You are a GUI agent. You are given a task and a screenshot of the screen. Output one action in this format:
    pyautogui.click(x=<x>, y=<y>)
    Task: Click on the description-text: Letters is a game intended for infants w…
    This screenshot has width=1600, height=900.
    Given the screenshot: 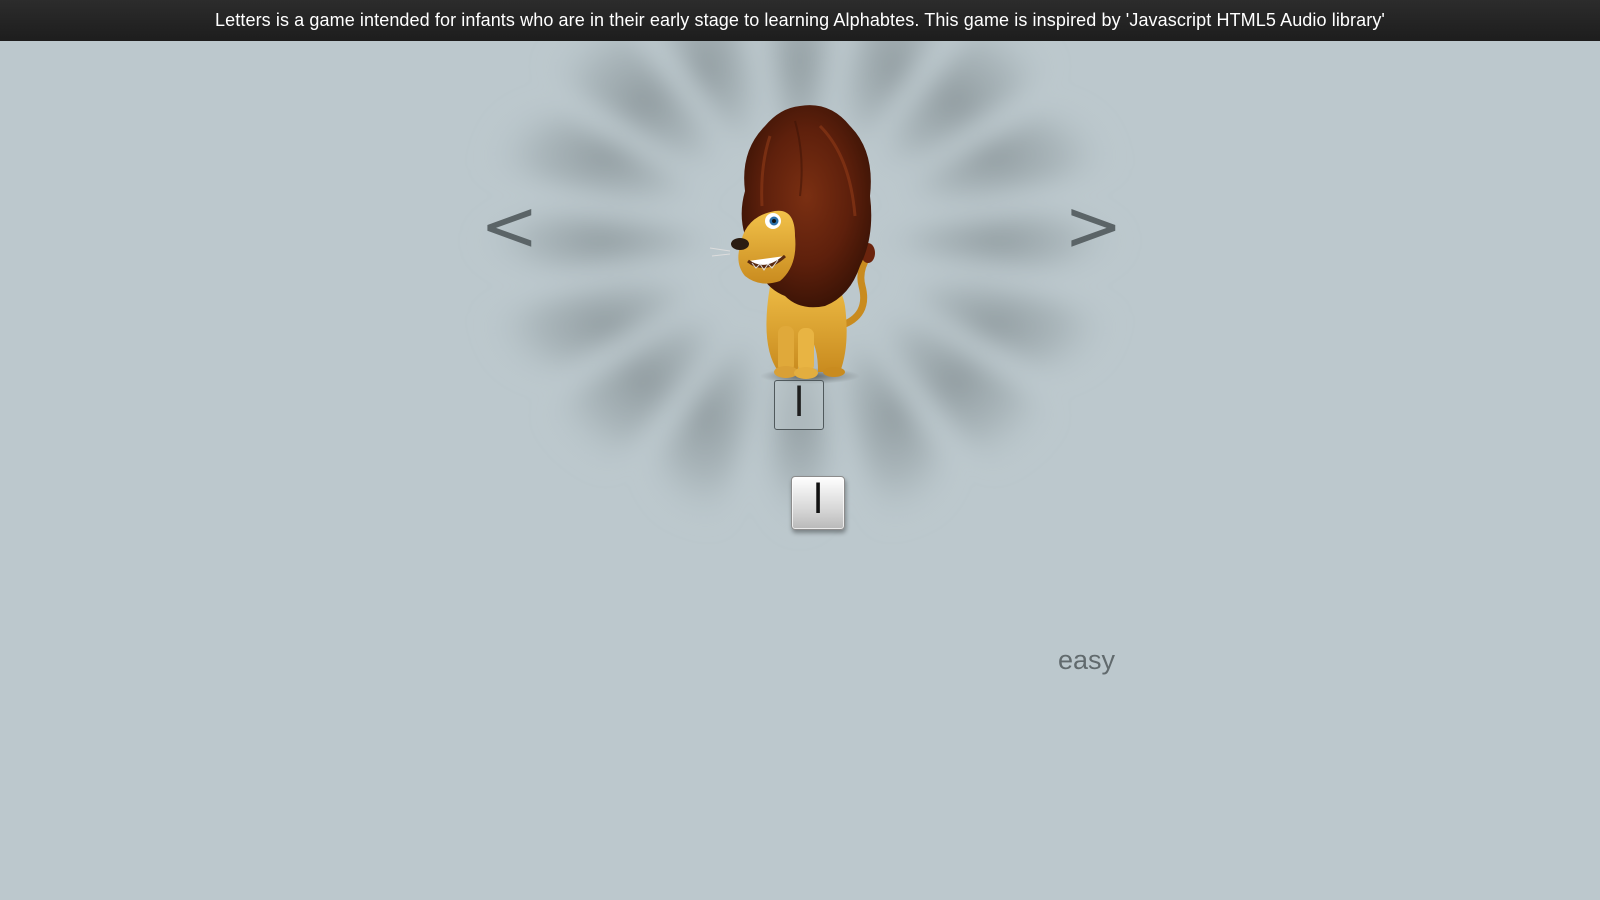 What is the action you would take?
    pyautogui.click(x=800, y=20)
    